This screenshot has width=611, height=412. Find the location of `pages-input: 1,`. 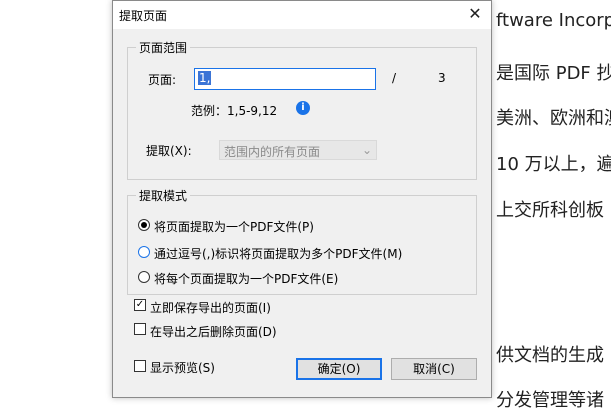

pages-input: 1, is located at coordinates (285, 79).